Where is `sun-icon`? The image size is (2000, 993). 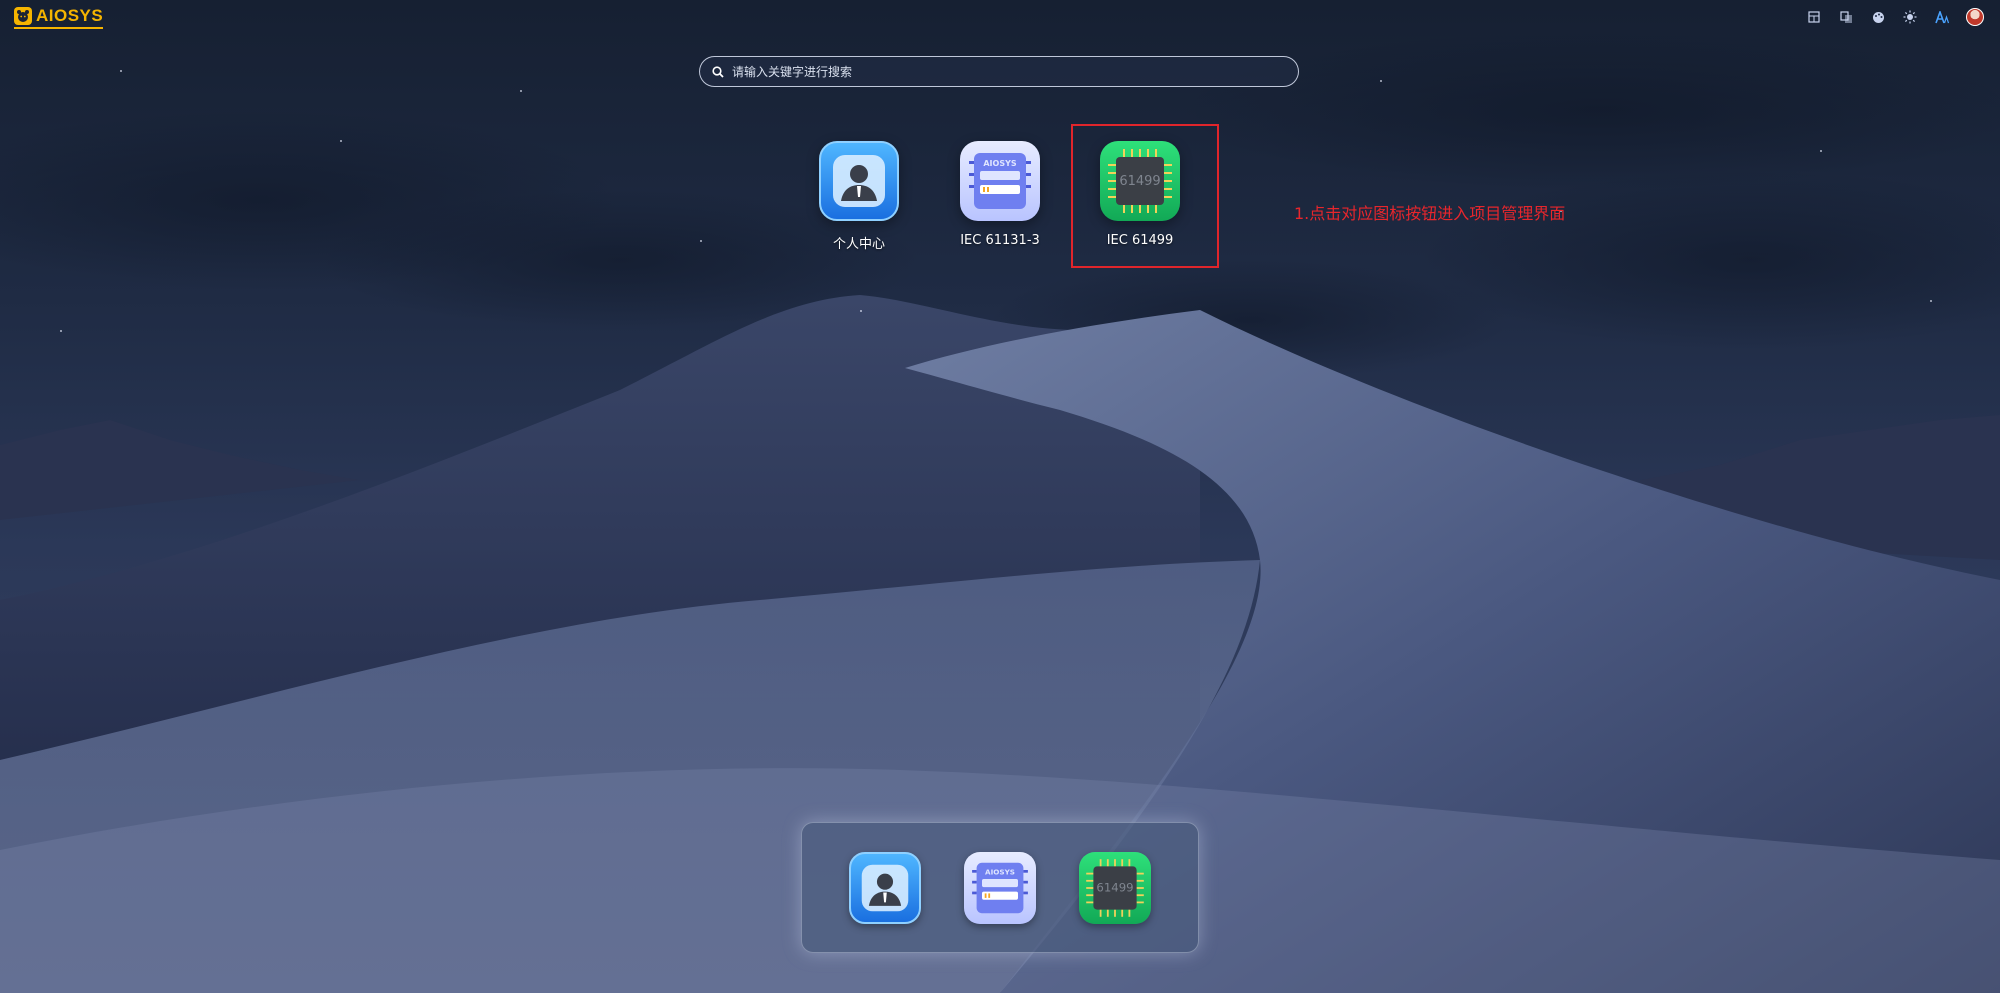 sun-icon is located at coordinates (1910, 17).